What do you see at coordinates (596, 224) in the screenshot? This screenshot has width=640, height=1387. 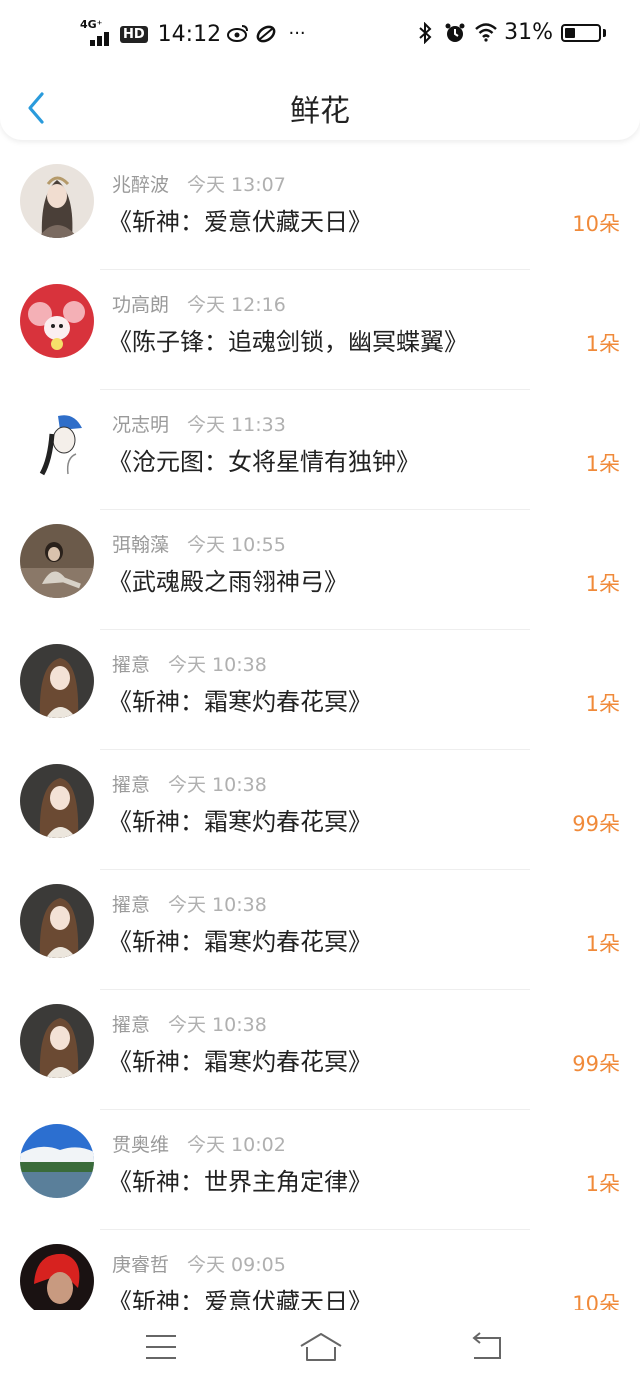 I see `flower-count: 10朵` at bounding box center [596, 224].